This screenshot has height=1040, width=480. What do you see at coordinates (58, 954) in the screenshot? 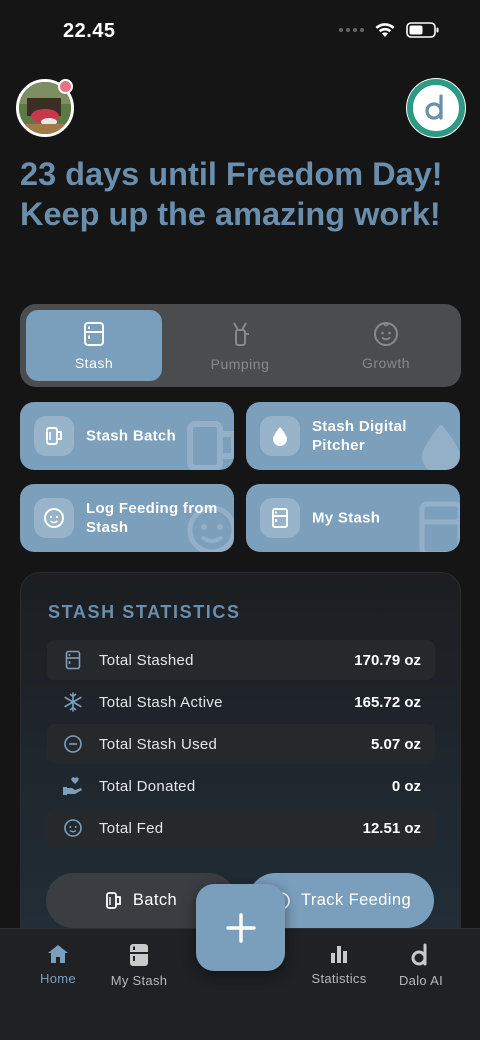
I see `home-icon` at bounding box center [58, 954].